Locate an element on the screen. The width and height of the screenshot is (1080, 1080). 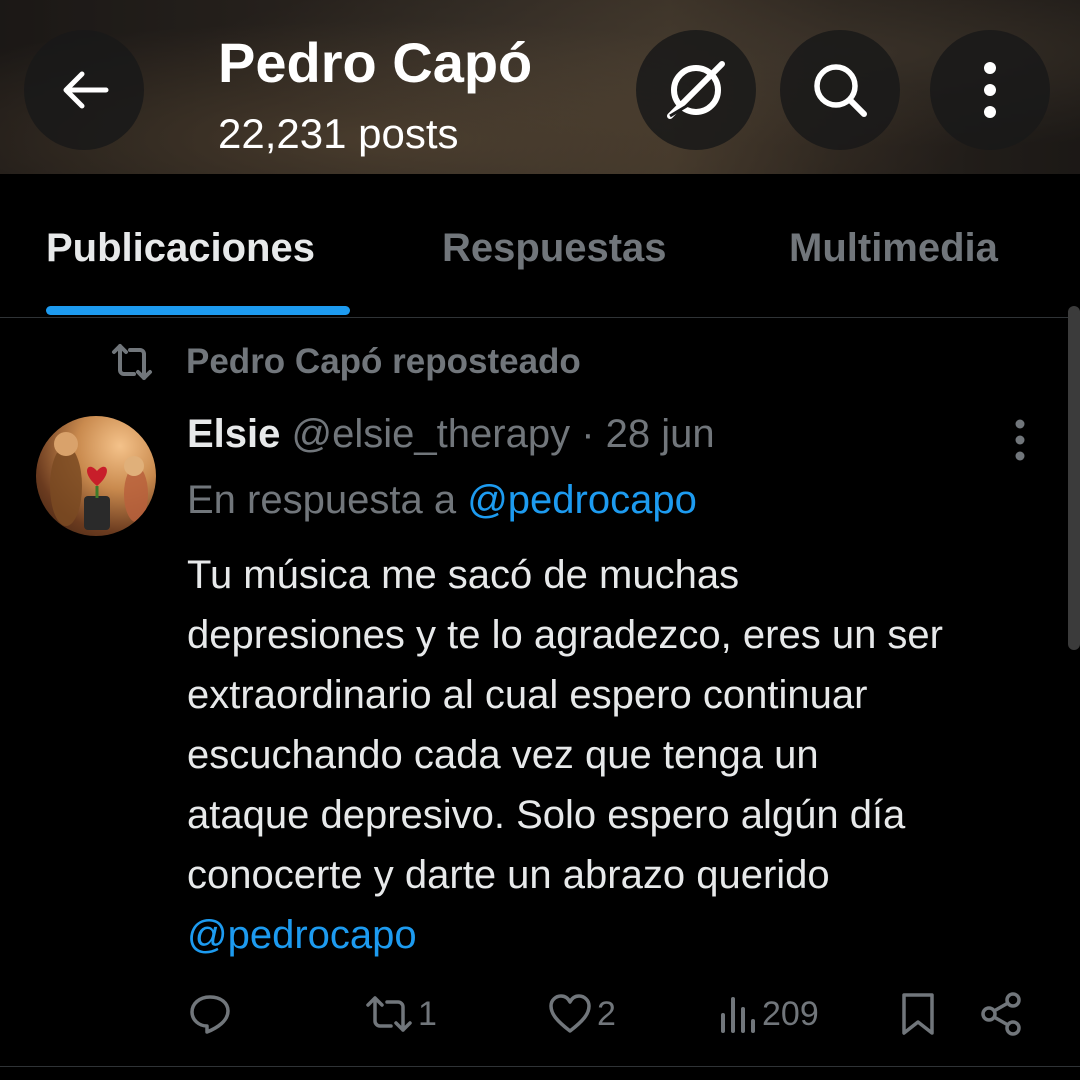
views-button: 209 is located at coordinates (768, 1014).